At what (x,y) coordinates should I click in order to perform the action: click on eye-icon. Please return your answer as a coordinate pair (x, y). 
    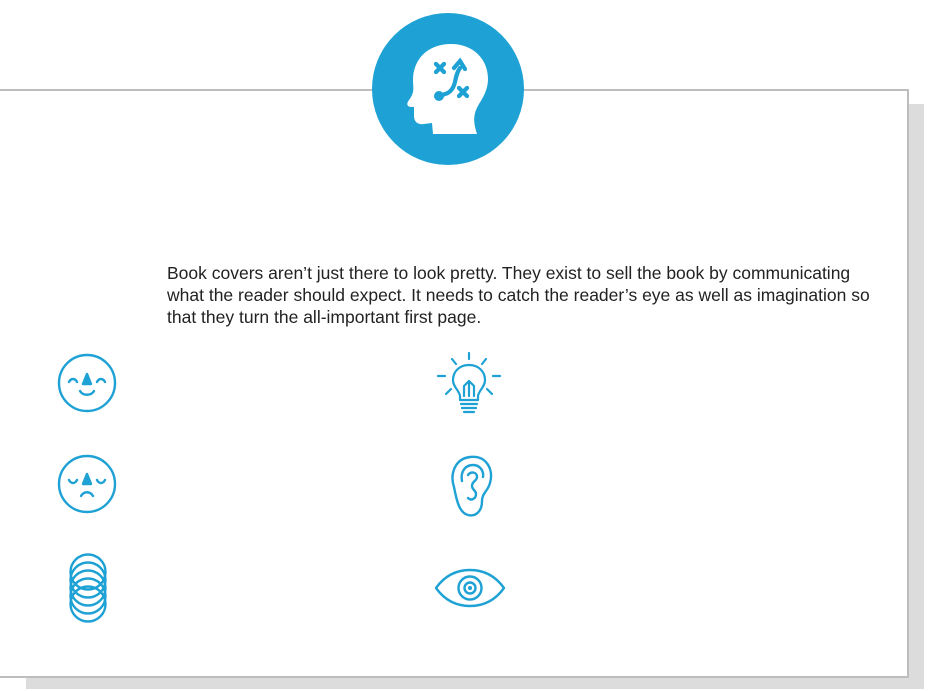
    Looking at the image, I should click on (470, 588).